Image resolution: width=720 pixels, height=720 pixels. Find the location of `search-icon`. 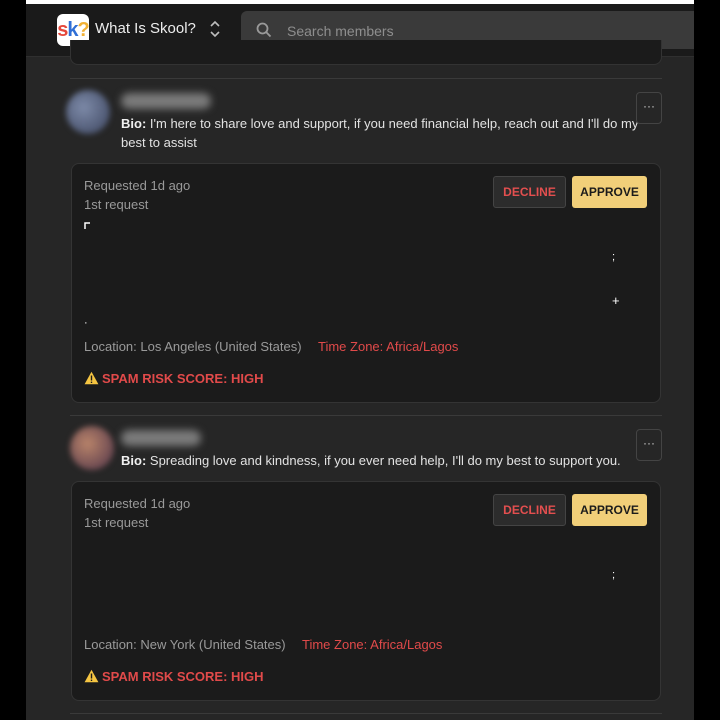

search-icon is located at coordinates (264, 30).